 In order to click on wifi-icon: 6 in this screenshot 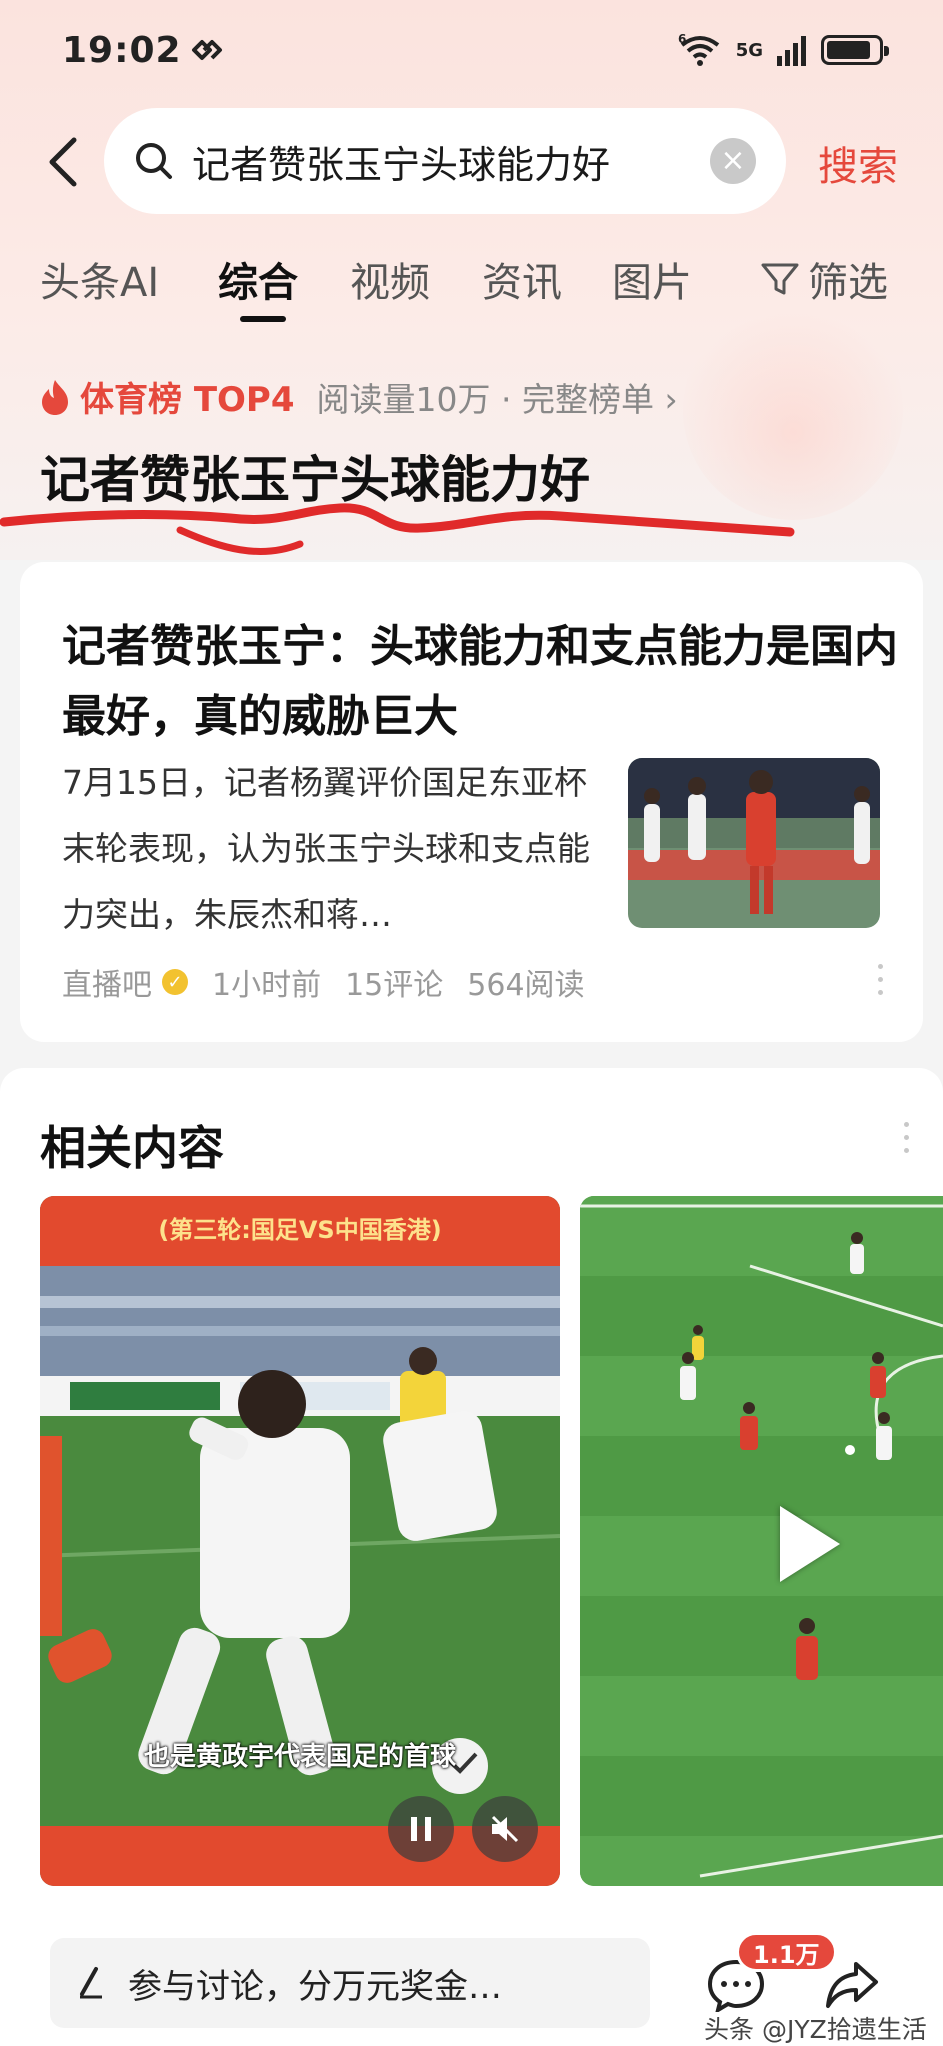, I will do `click(698, 49)`.